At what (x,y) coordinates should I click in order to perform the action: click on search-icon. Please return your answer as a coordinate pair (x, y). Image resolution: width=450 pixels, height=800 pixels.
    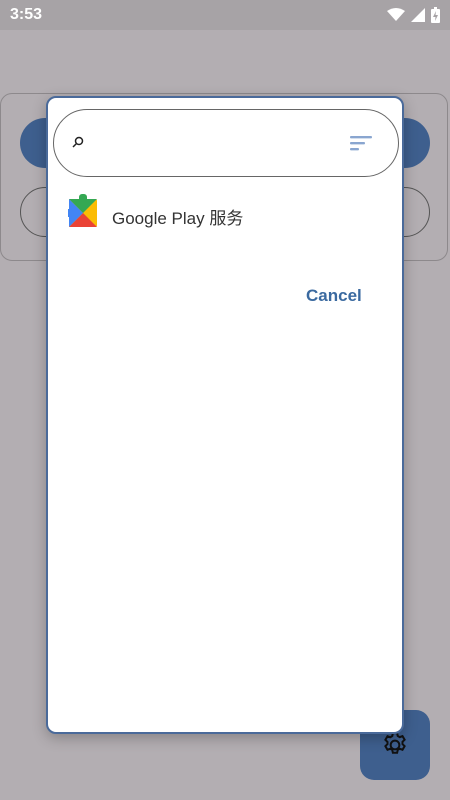
    Looking at the image, I should click on (78, 142).